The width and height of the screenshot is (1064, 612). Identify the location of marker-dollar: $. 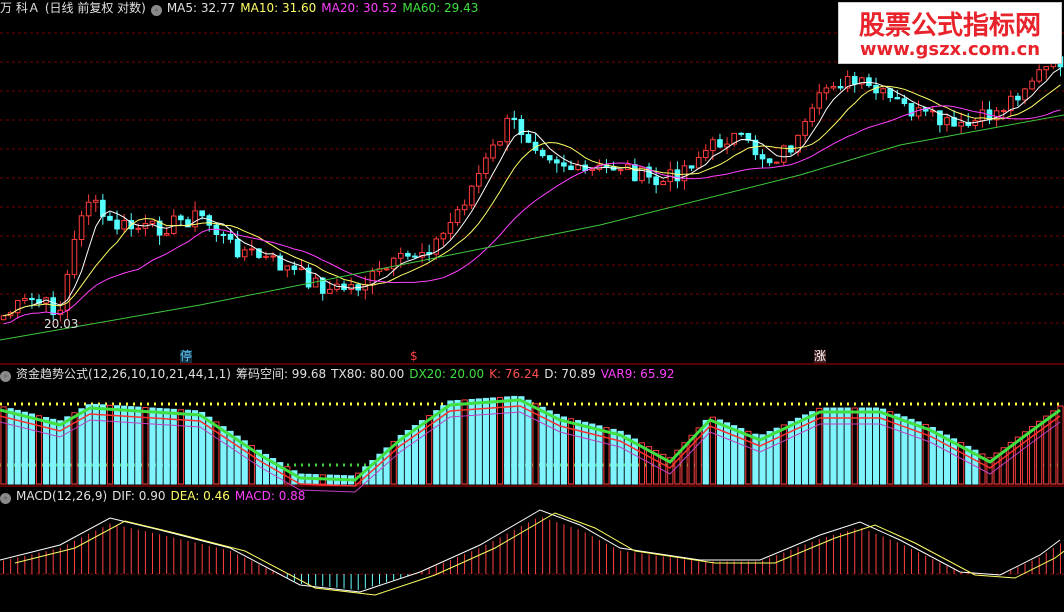
(414, 356).